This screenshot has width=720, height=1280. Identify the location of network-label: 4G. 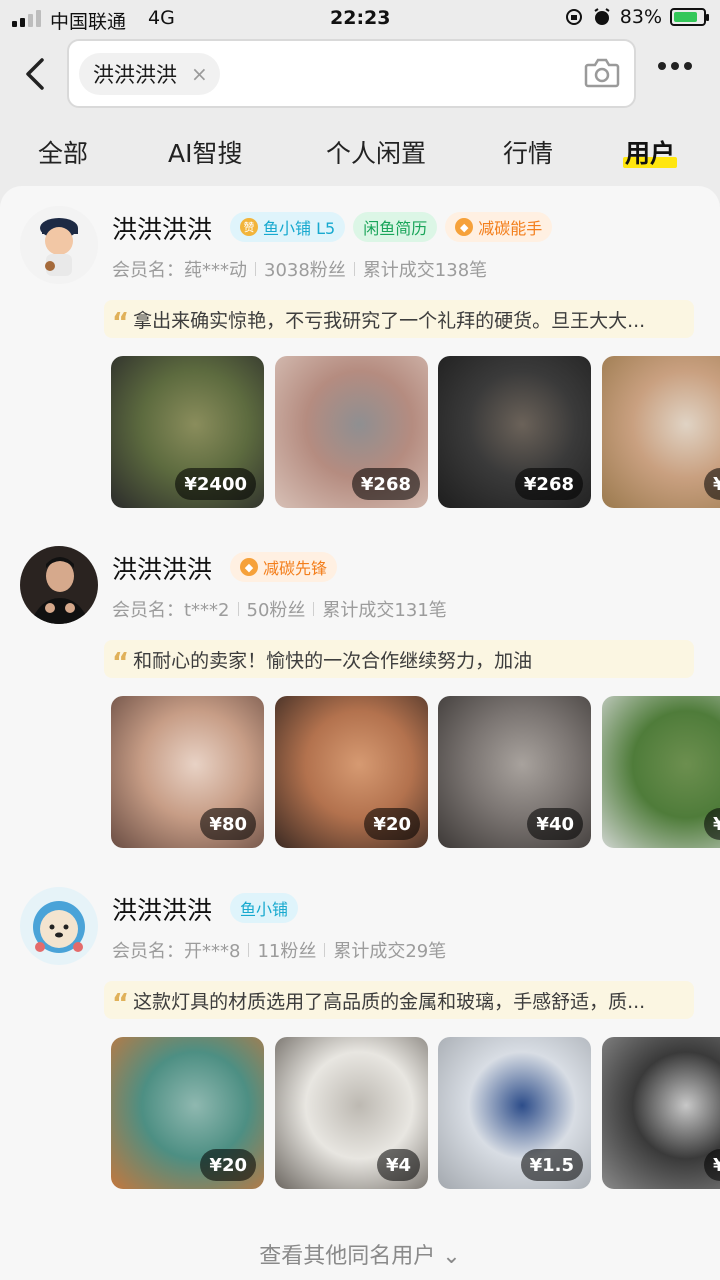
(161, 18).